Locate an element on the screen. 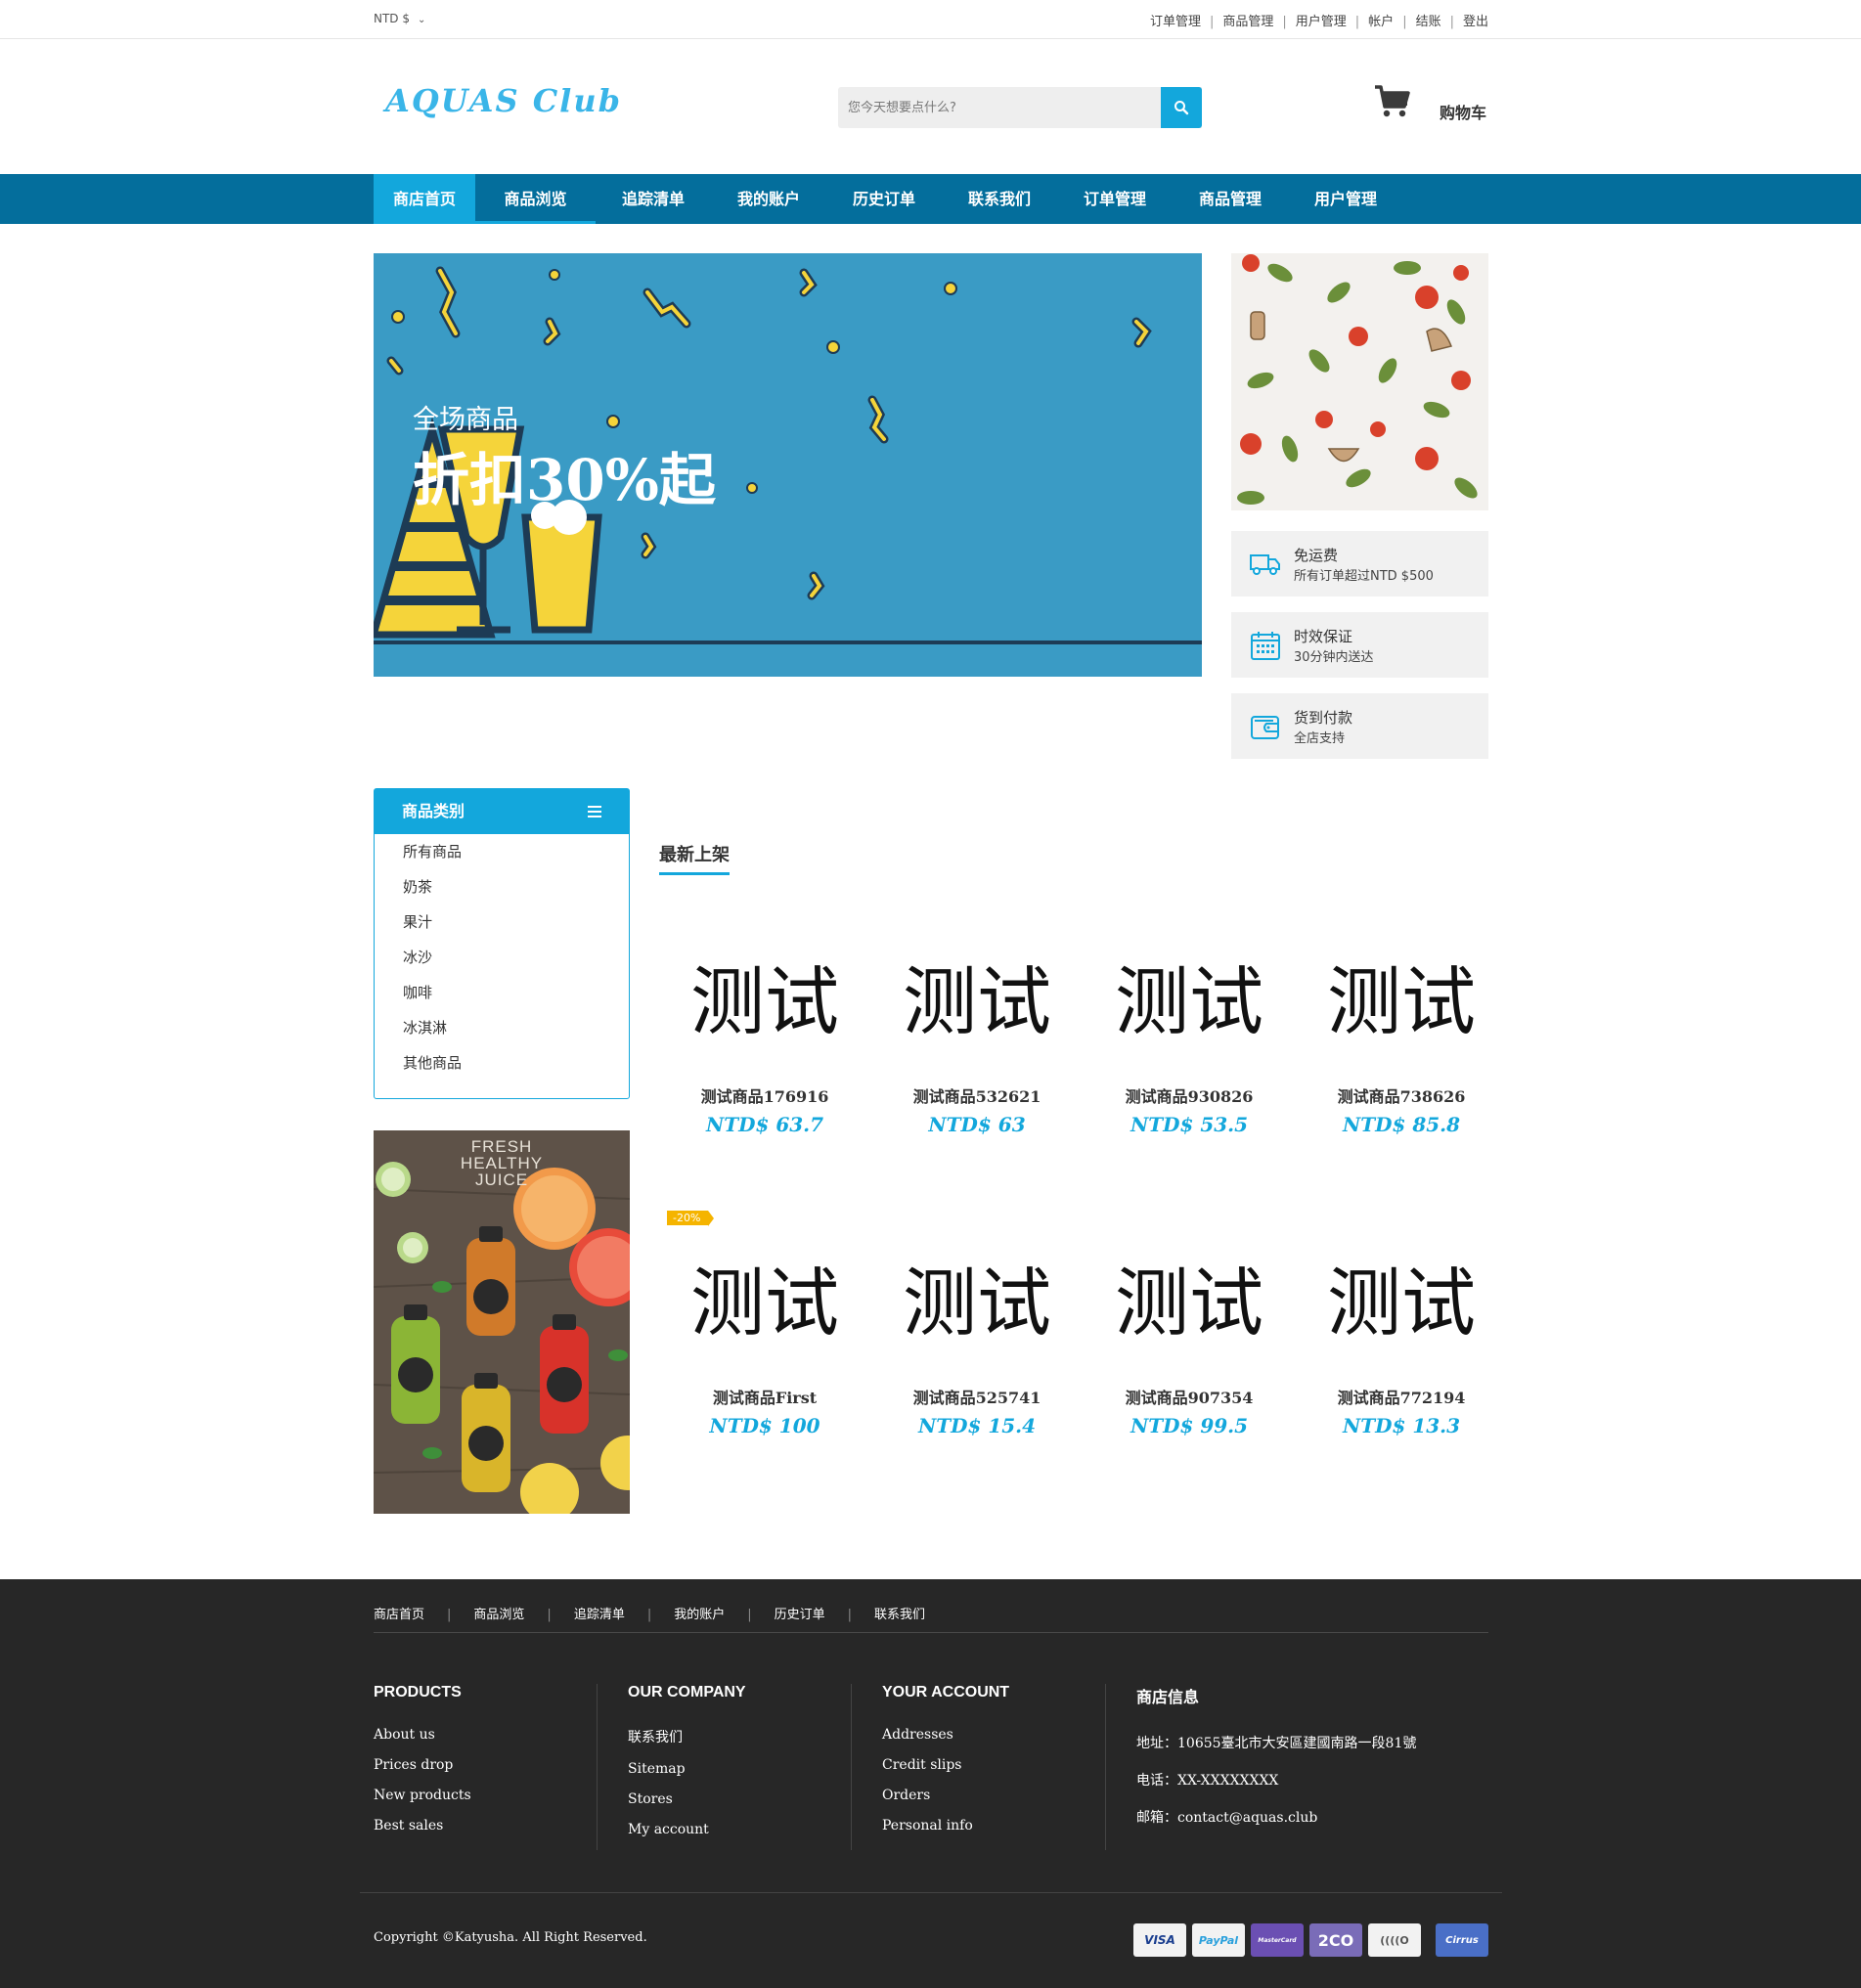 This screenshot has height=1988, width=1861. store-email: 邮箱：contact@aquas.club is located at coordinates (1312, 1817).